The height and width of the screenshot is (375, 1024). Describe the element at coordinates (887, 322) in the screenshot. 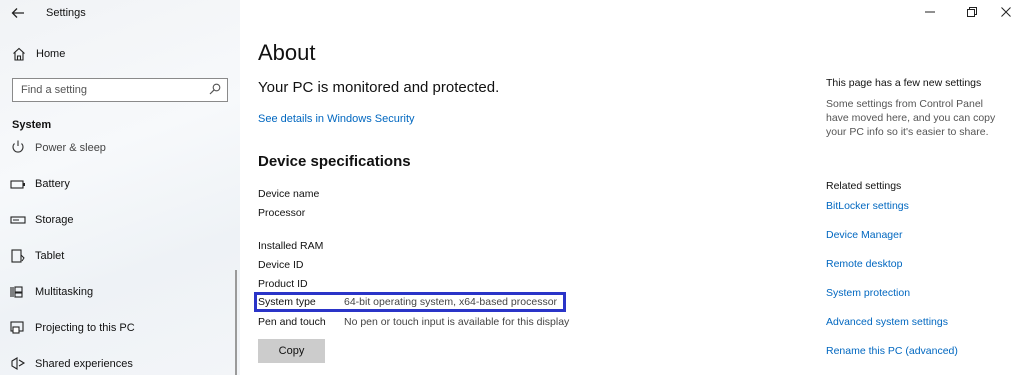

I see `advanced-system-settings-link: Advanced system settings` at that location.